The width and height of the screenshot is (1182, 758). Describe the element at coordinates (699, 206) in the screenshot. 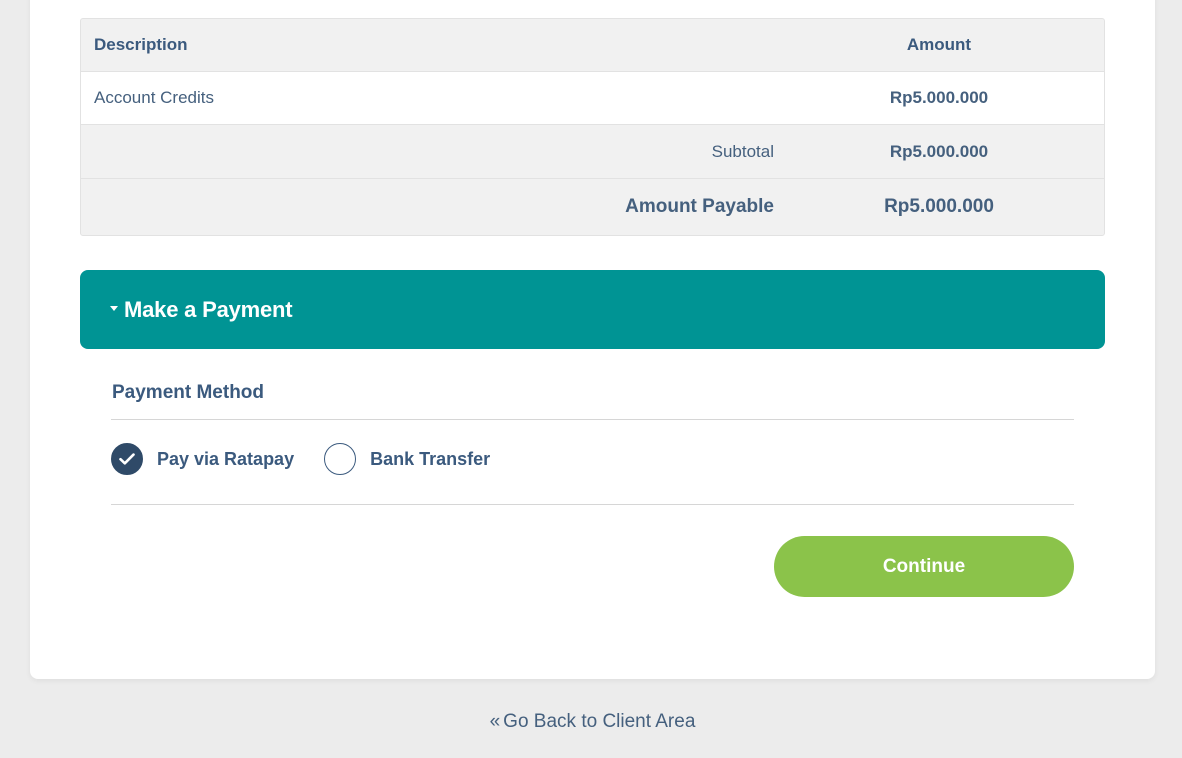

I see `total-label: Amount Payable` at that location.